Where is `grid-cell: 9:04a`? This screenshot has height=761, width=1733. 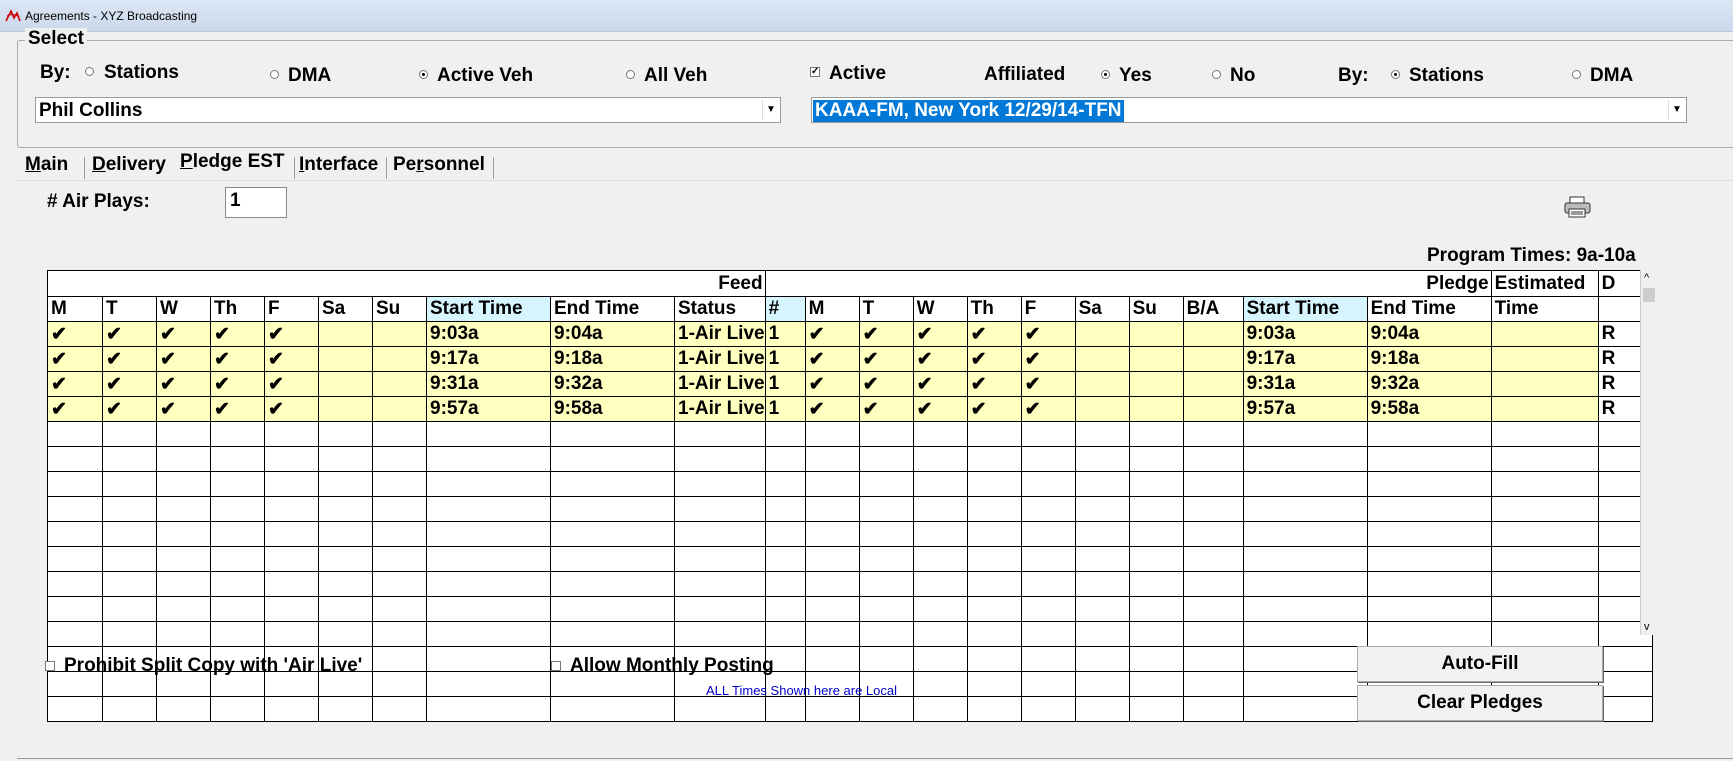
grid-cell: 9:04a is located at coordinates (612, 334).